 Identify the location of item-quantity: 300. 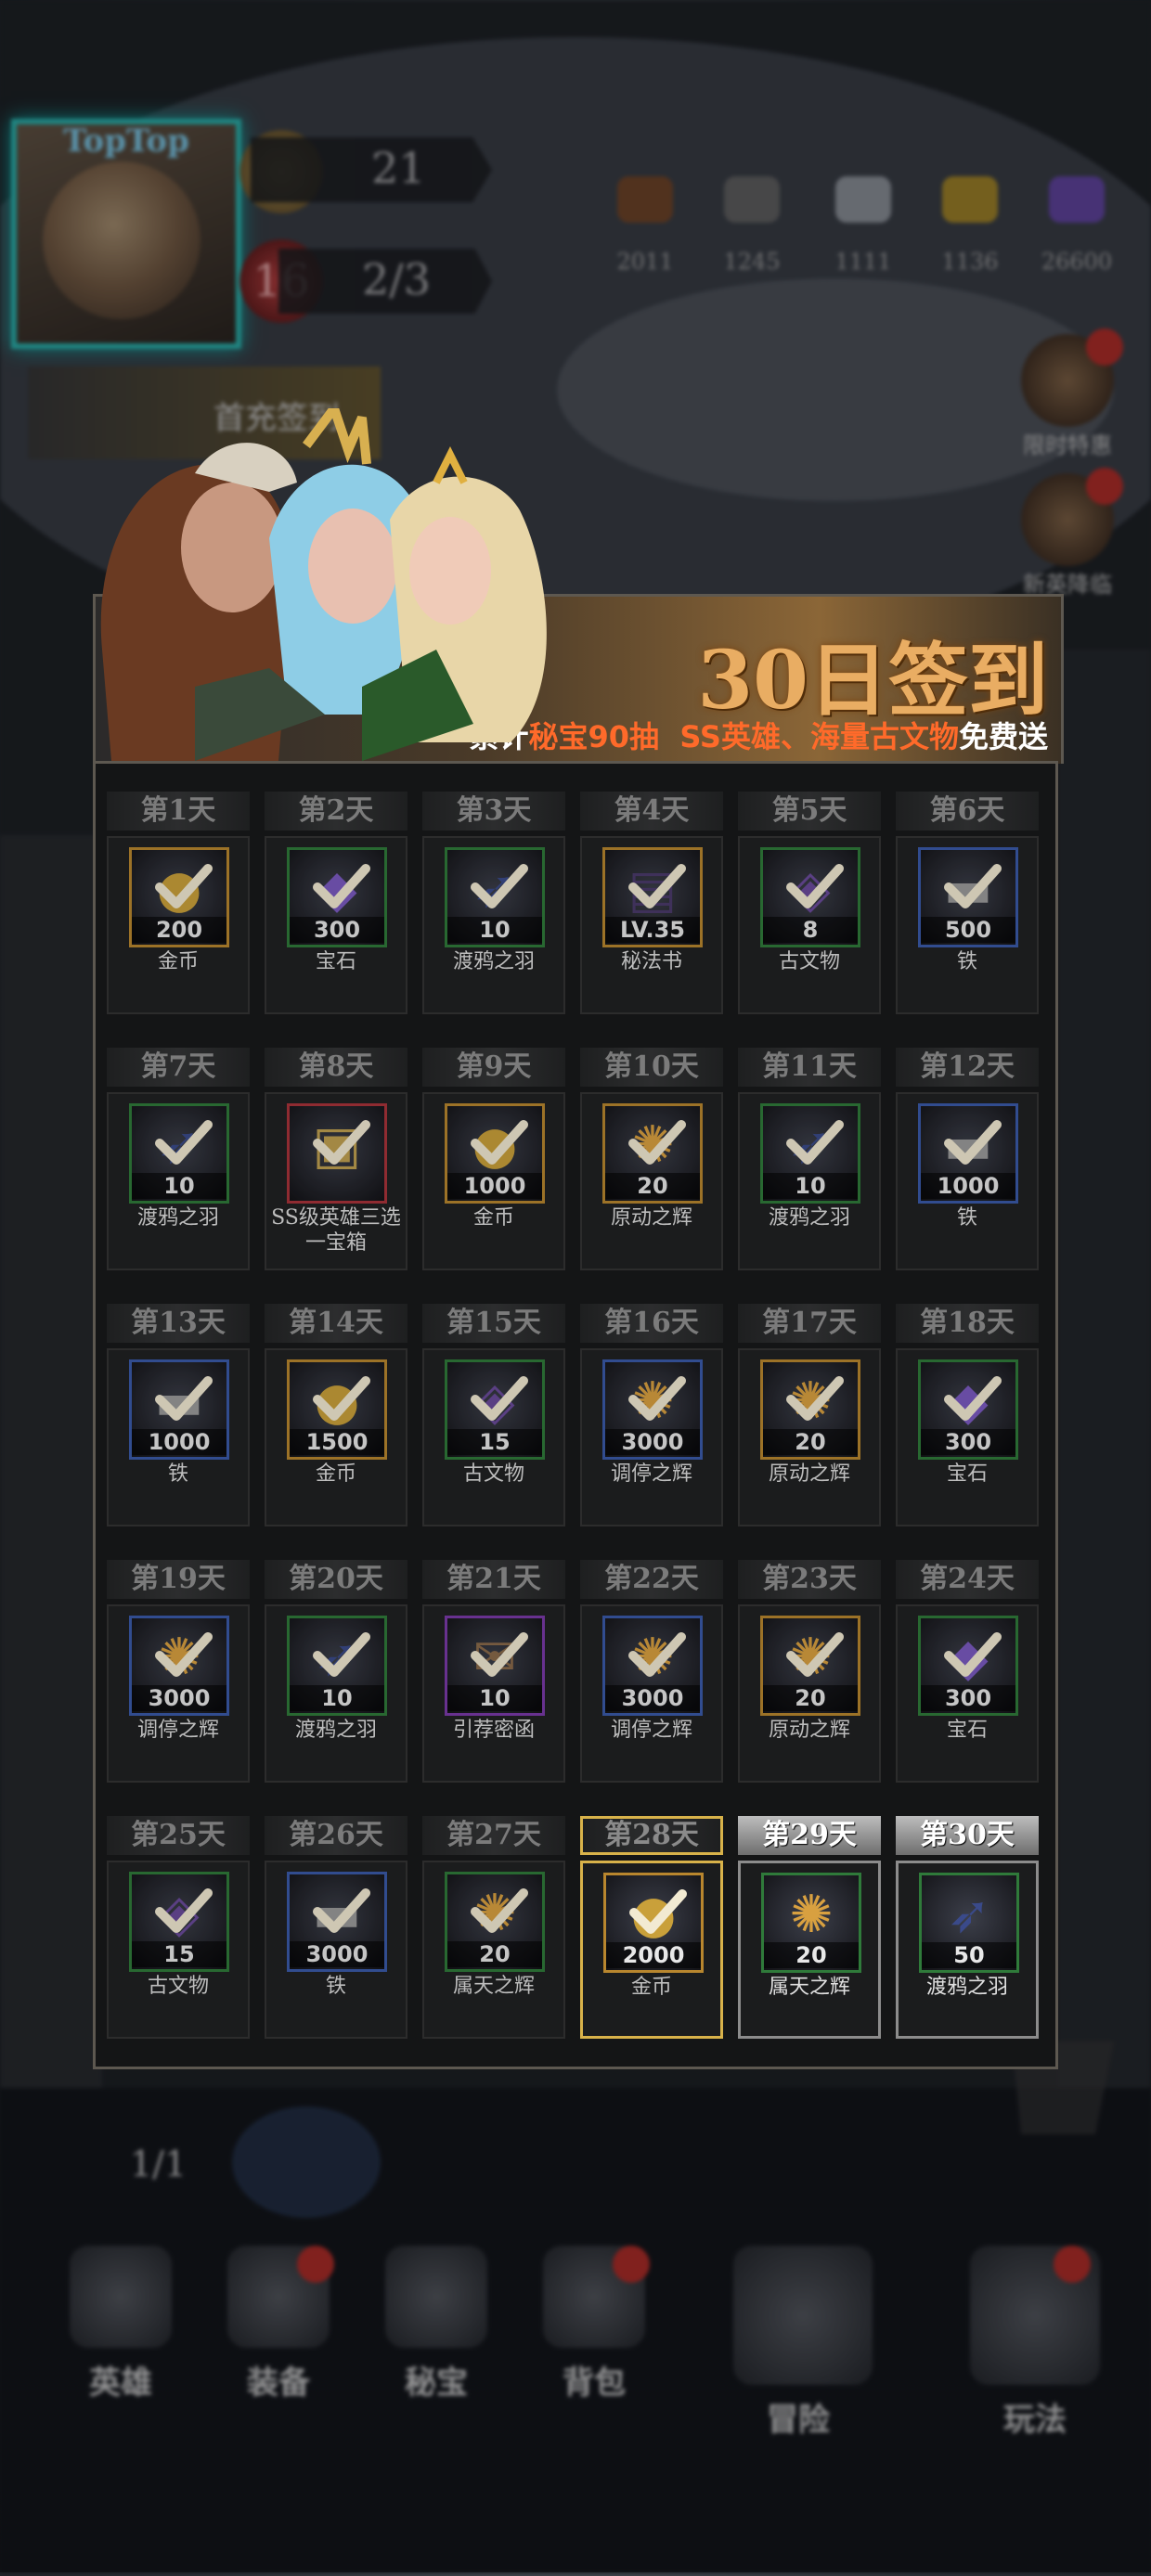
(968, 1698).